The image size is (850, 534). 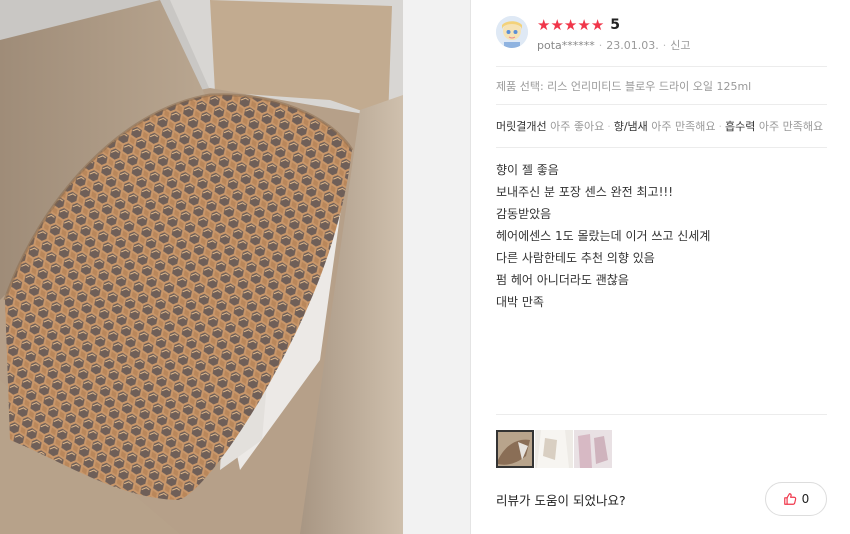 What do you see at coordinates (632, 45) in the screenshot?
I see `review-date: 23.01.03.` at bounding box center [632, 45].